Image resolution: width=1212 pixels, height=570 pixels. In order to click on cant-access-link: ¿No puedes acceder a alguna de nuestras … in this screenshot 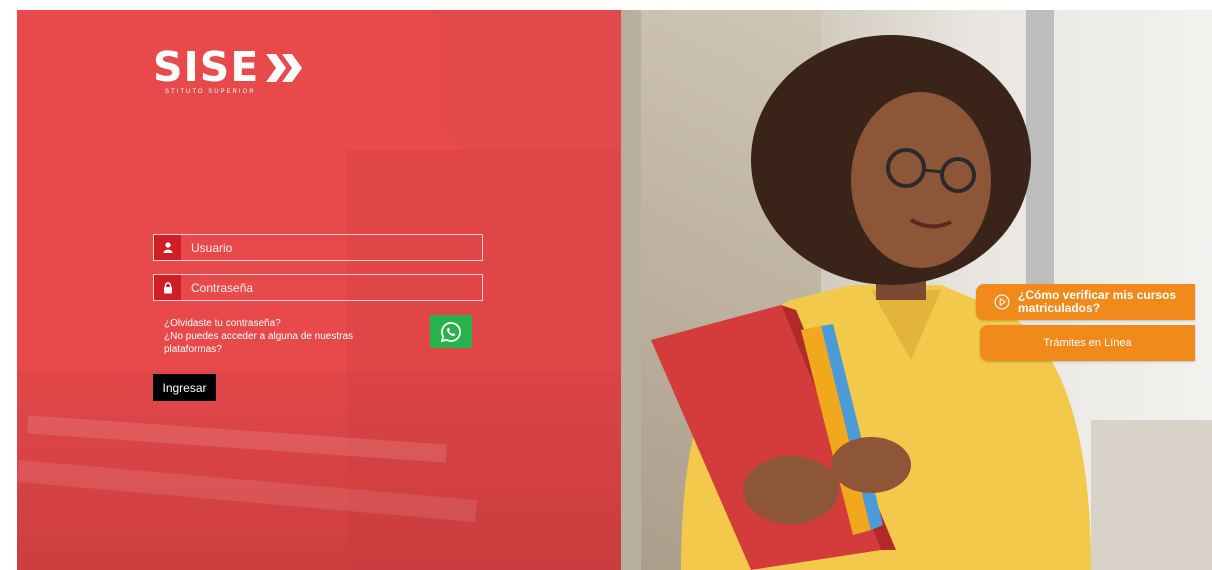, I will do `click(279, 343)`.